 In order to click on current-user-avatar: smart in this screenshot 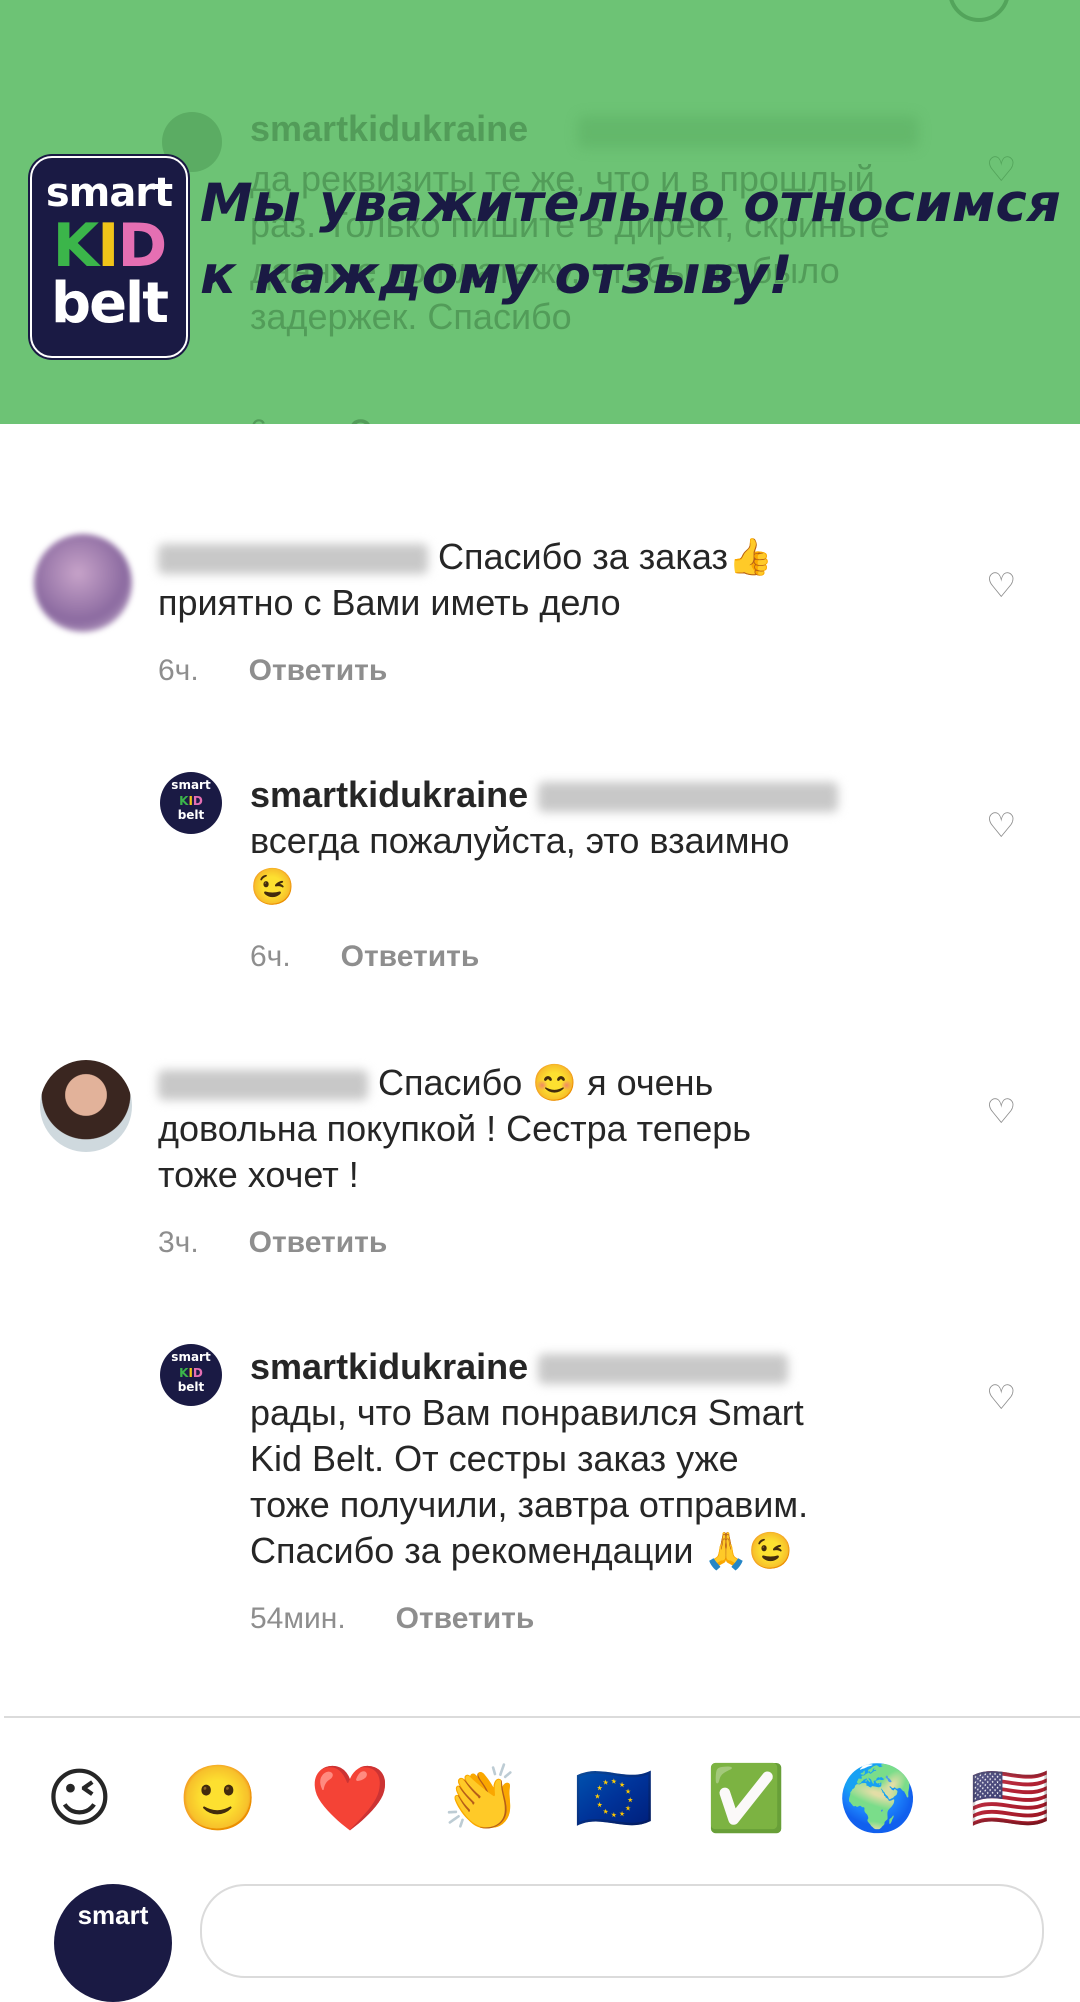, I will do `click(113, 1943)`.